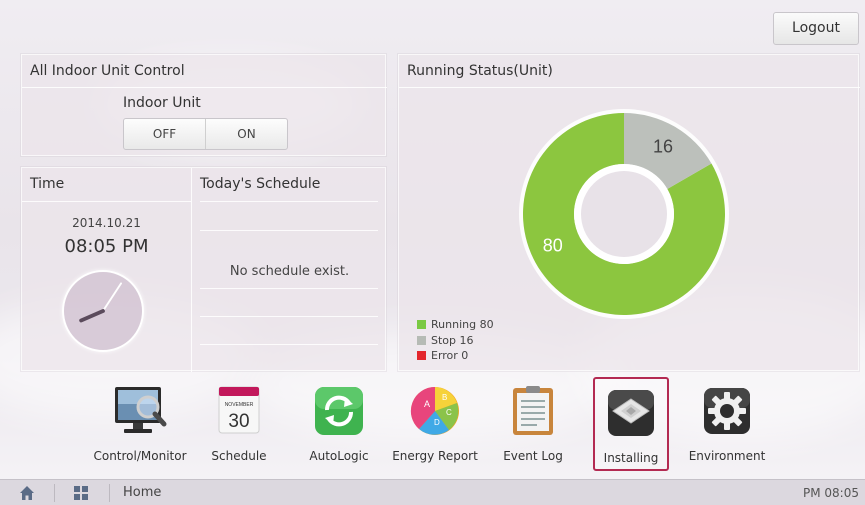 The width and height of the screenshot is (865, 505). I want to click on status-clock: PM 08:05, so click(831, 493).